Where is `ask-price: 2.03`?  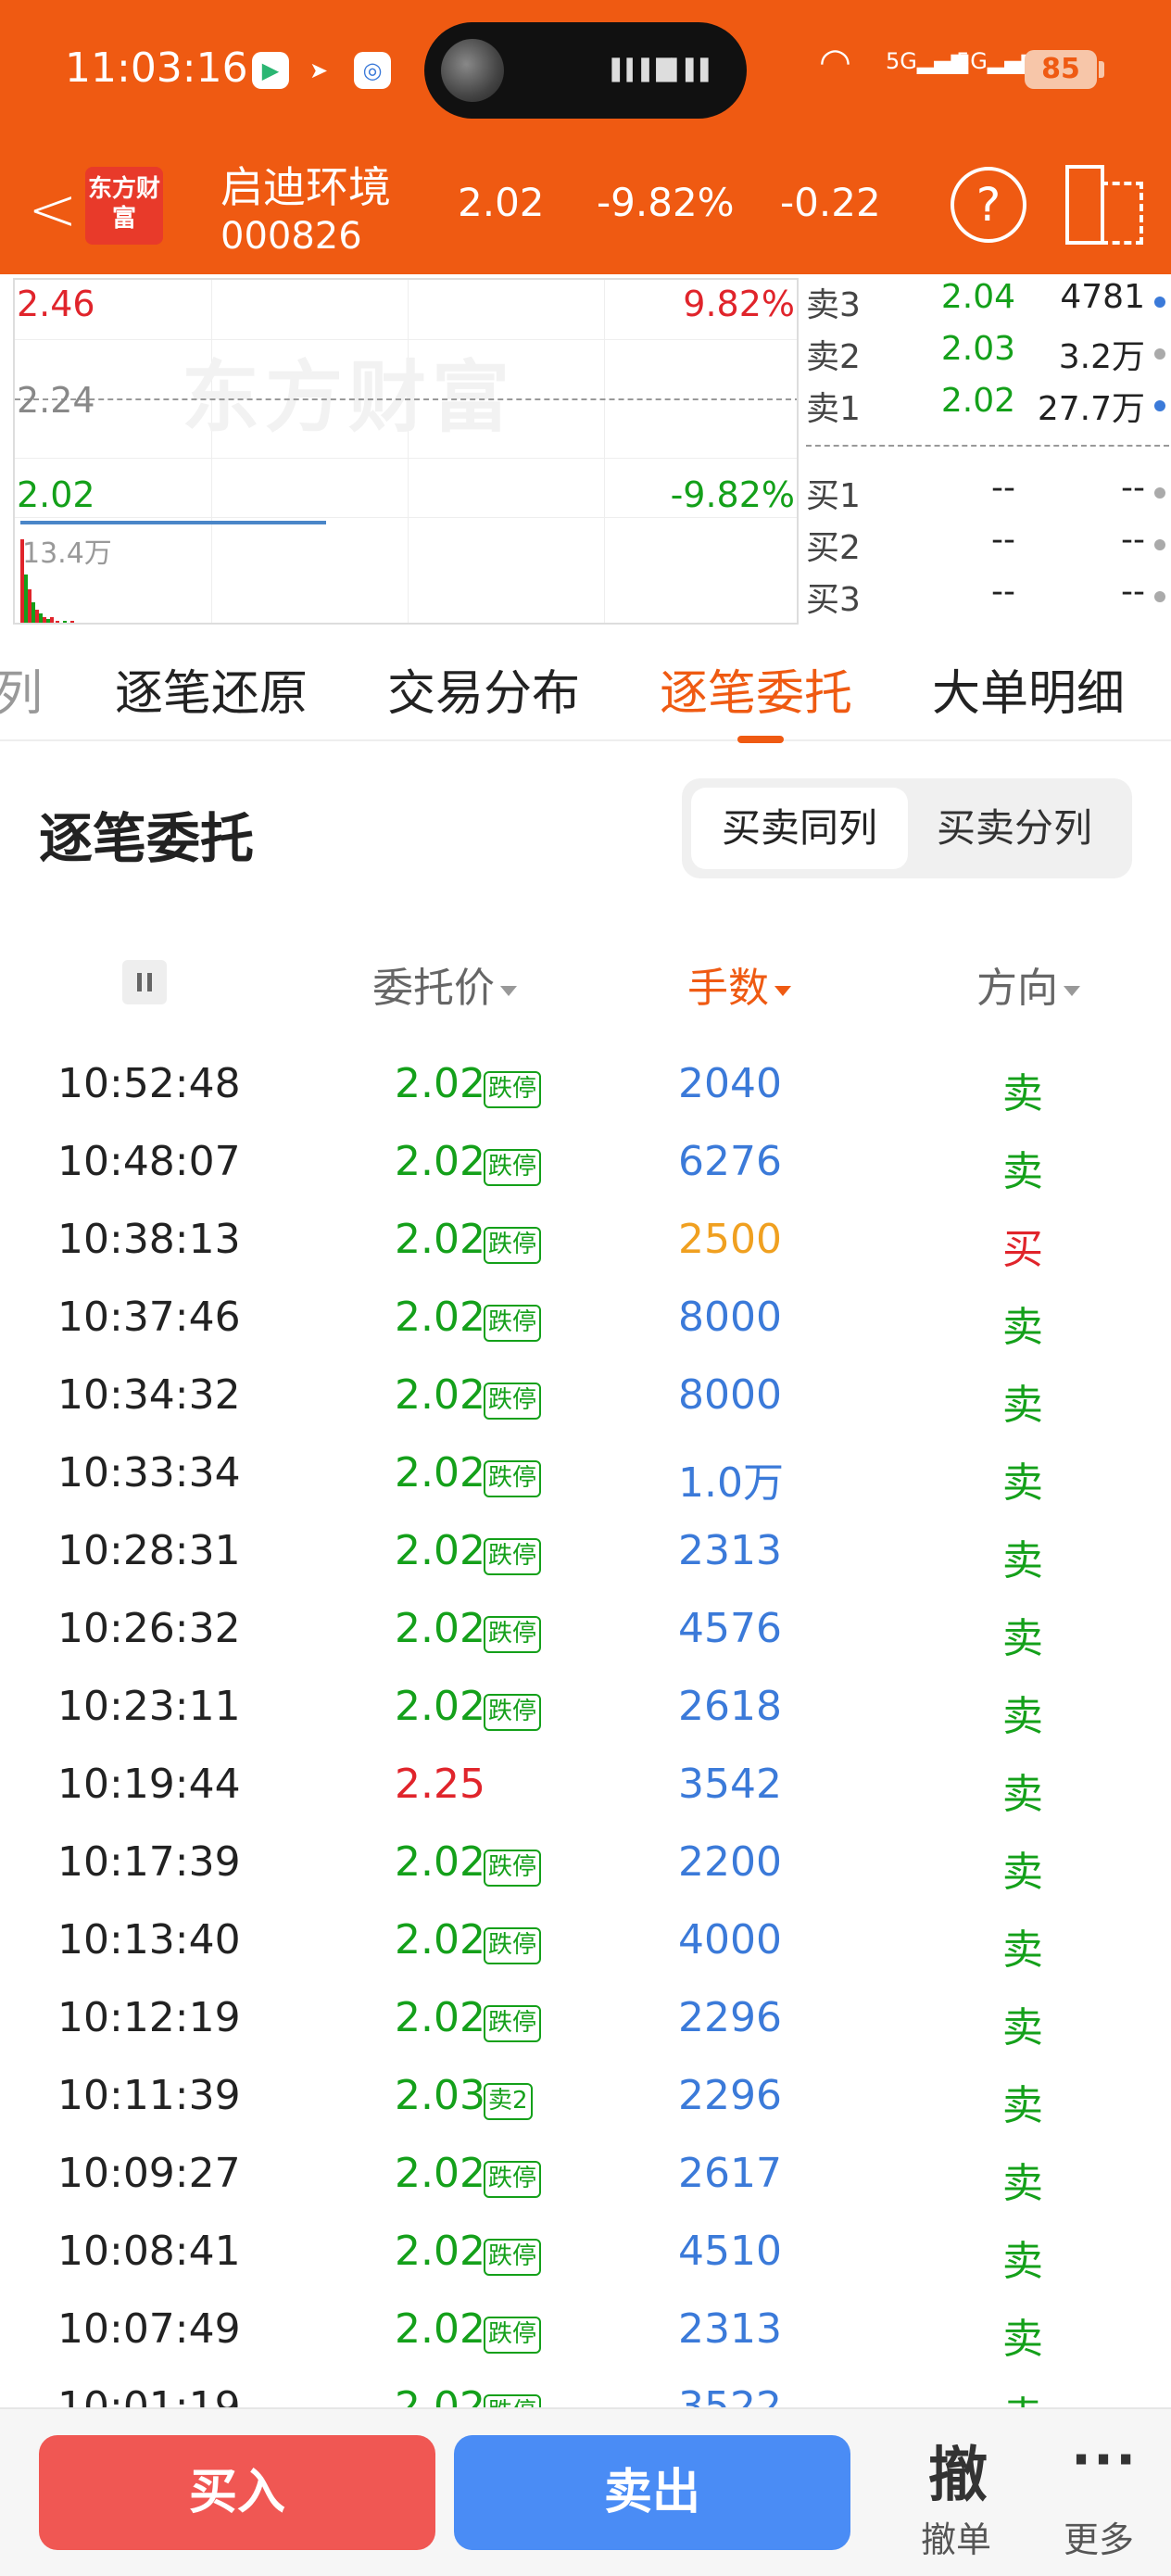
ask-price: 2.03 is located at coordinates (978, 349).